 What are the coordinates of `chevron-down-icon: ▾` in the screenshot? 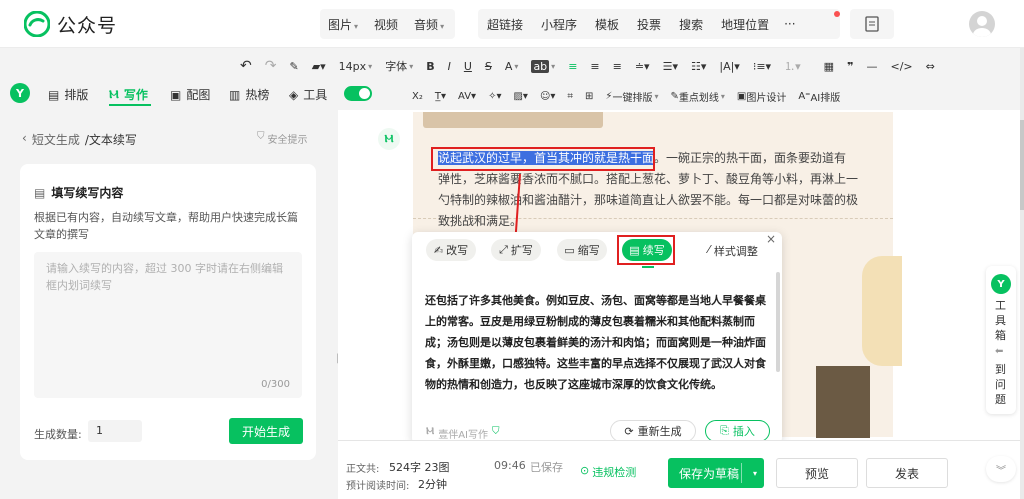 It's located at (755, 473).